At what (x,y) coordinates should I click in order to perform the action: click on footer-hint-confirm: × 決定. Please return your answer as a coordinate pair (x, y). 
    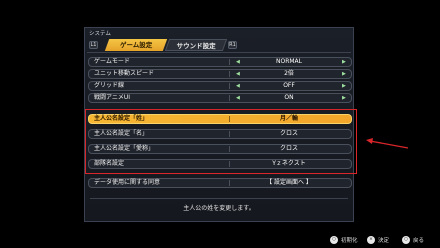
    Looking at the image, I should click on (378, 240).